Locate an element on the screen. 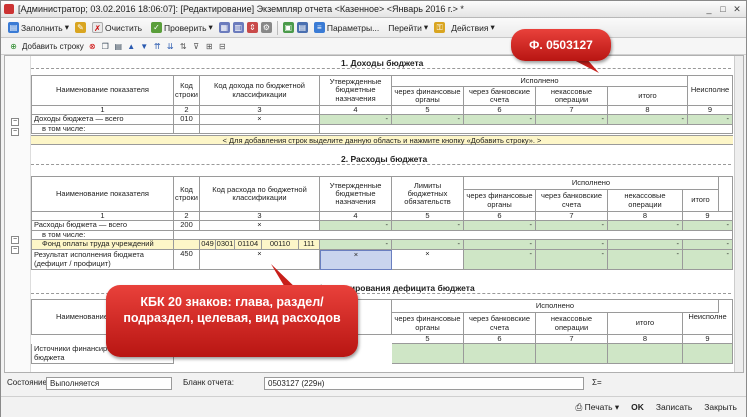 Image resolution: width=747 pixels, height=418 pixels. state-label: Состояние is located at coordinates (27, 382).